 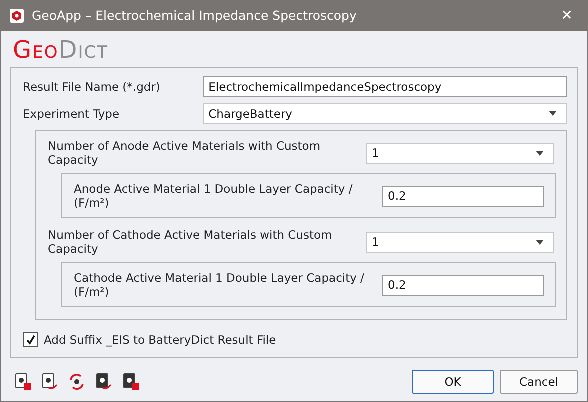 What do you see at coordinates (220, 285) in the screenshot?
I see `field-label: Cathode Active Material 1 Double Layer Capacity / (F/m²)` at bounding box center [220, 285].